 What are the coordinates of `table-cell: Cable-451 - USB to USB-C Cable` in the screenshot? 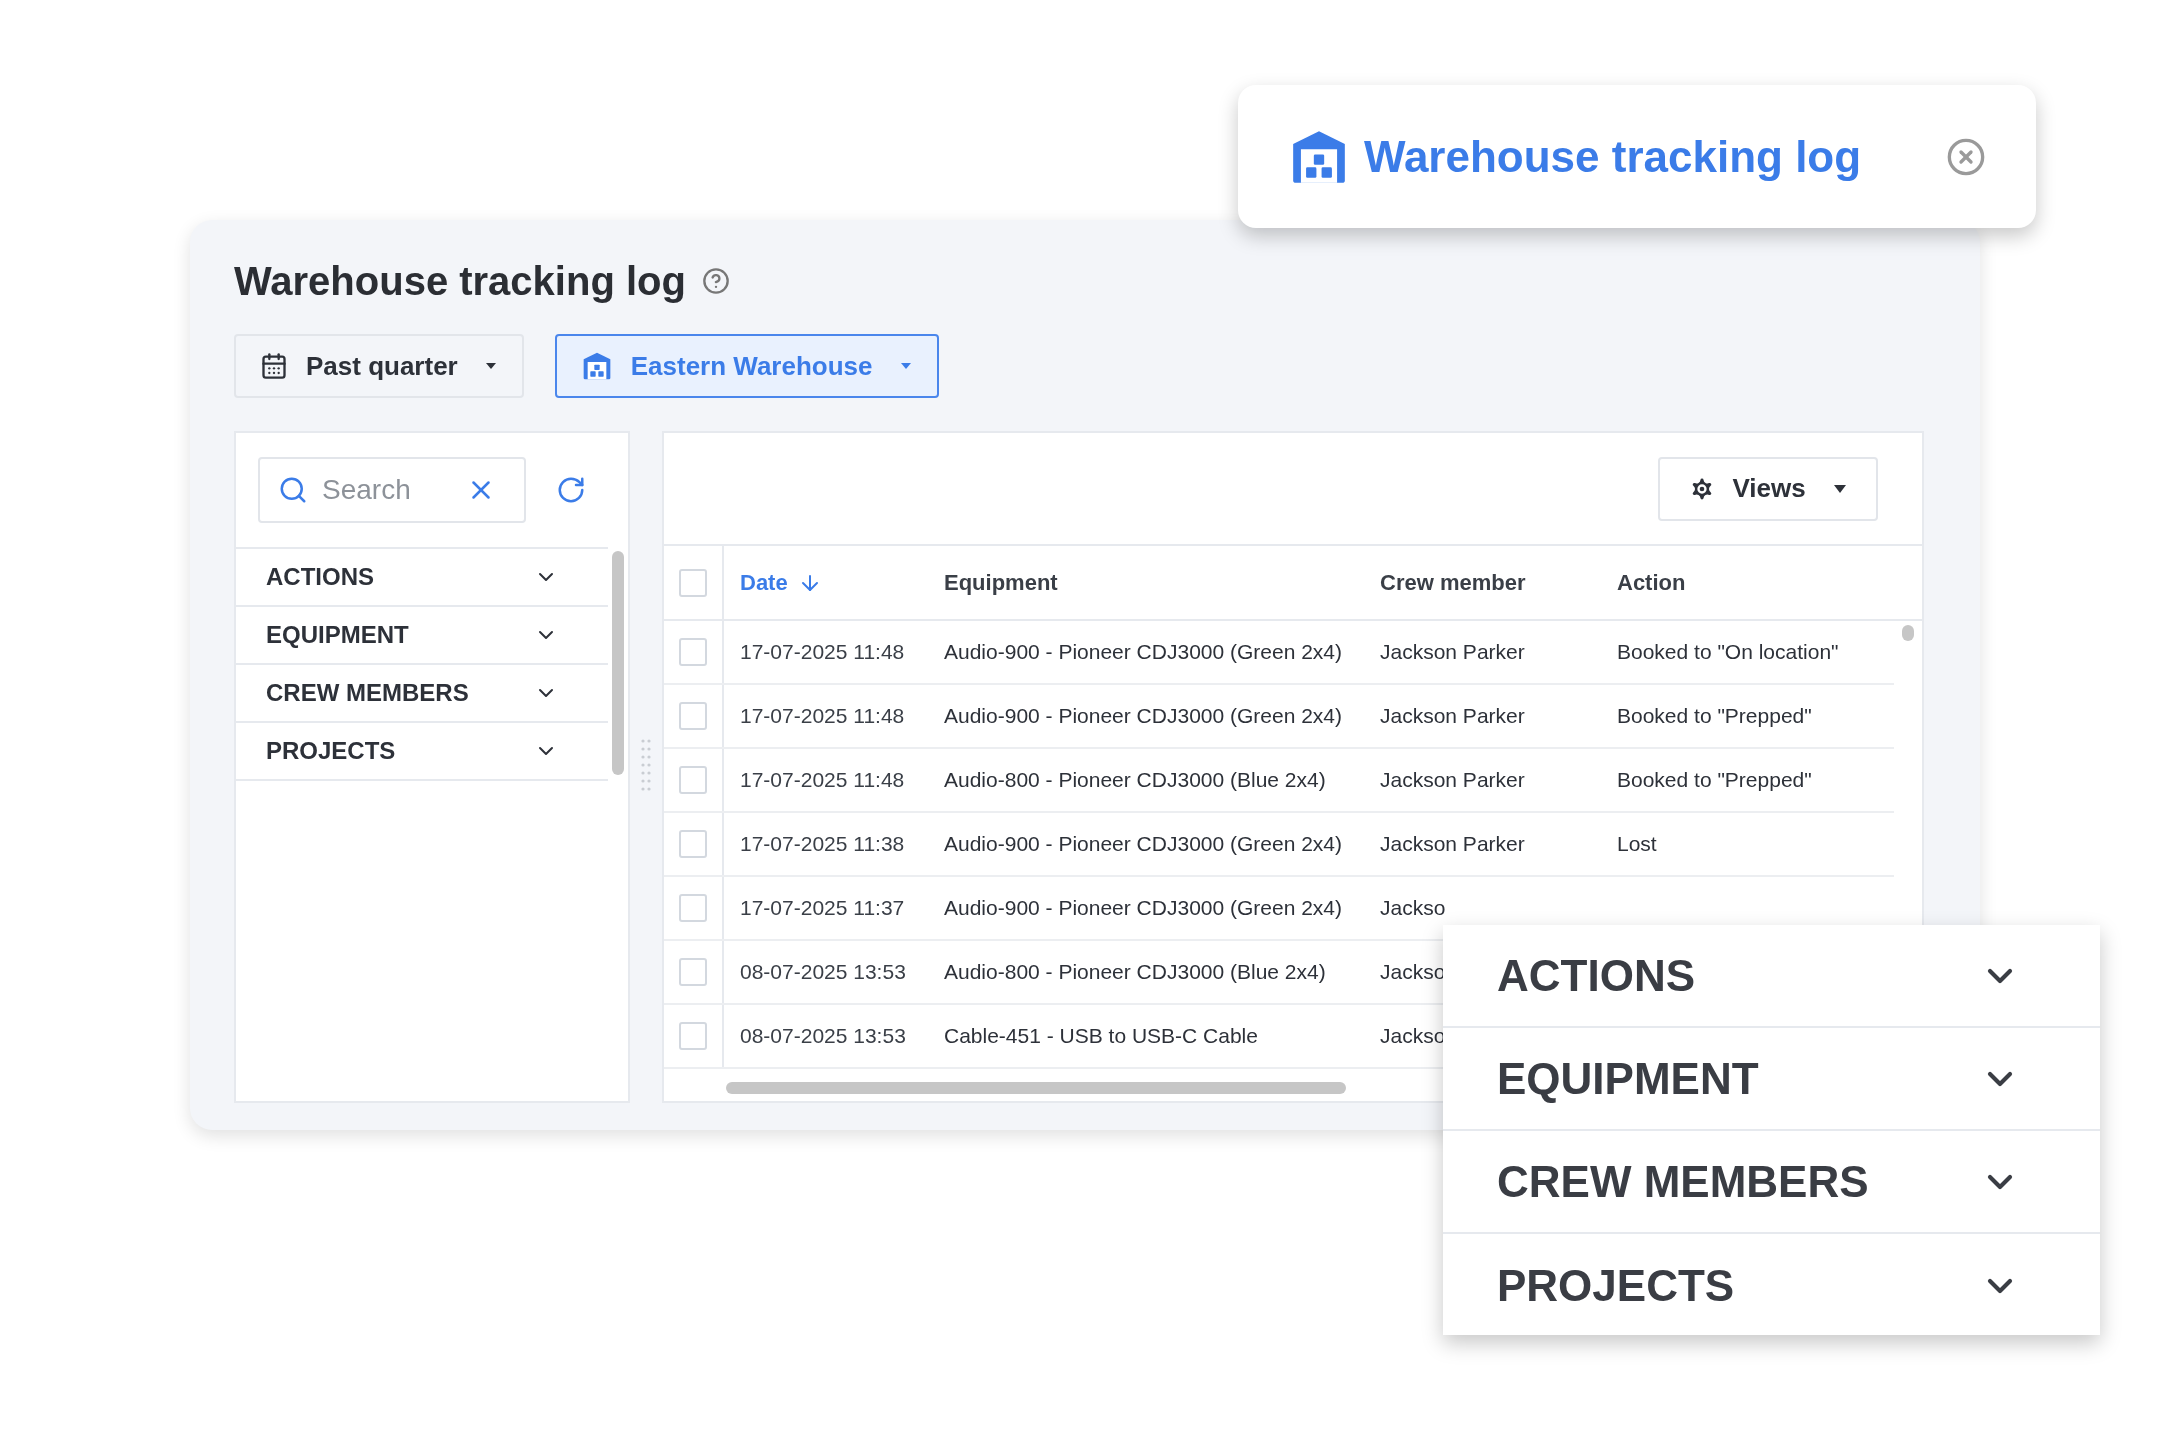 It's located at (1101, 1036).